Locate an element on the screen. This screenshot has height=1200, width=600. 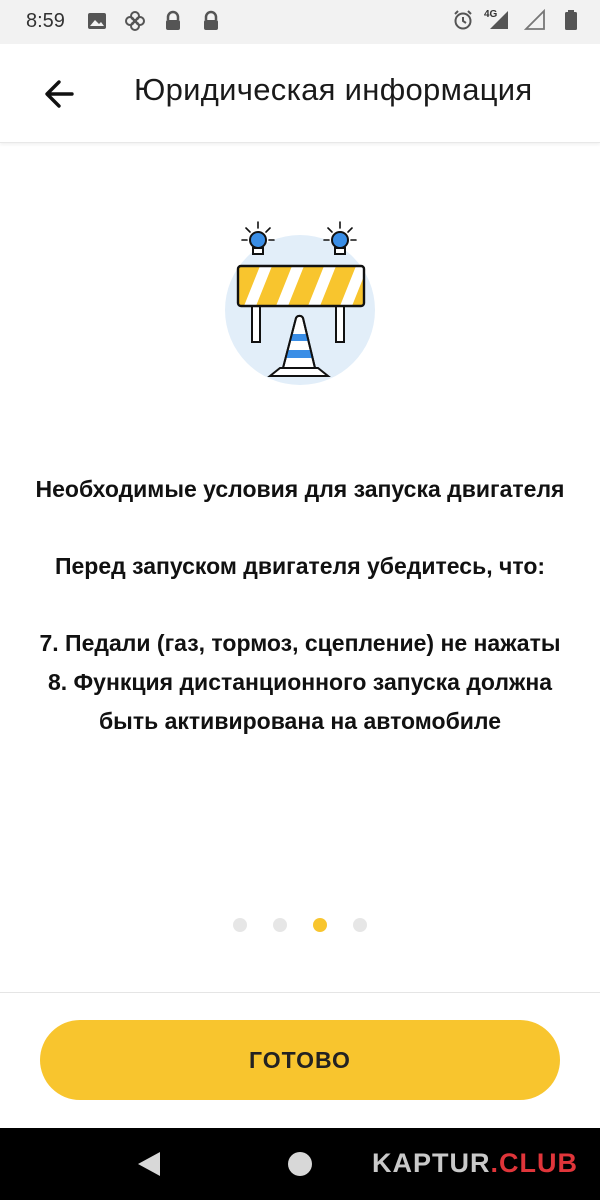
watermark-part2: CLUB is located at coordinates (539, 1163).